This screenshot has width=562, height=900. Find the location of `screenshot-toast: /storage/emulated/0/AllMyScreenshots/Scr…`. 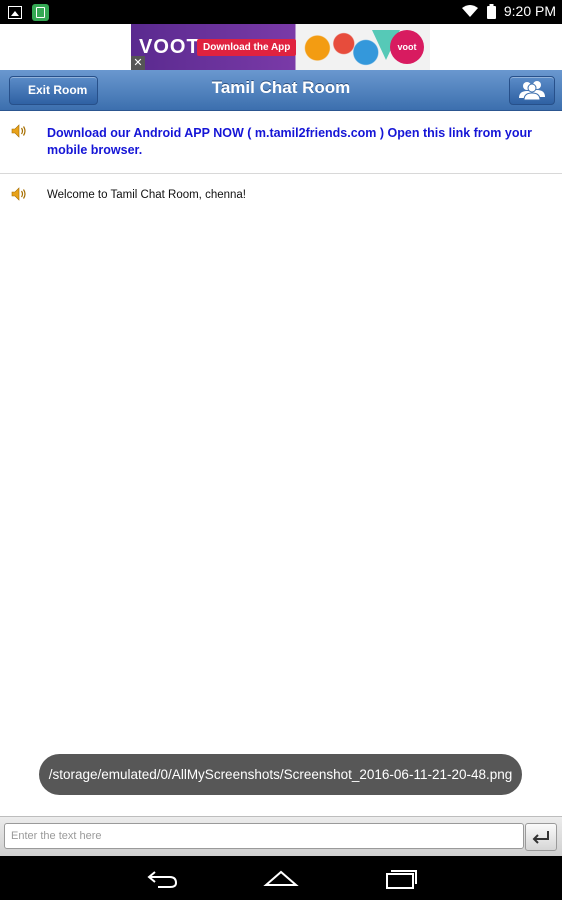

screenshot-toast: /storage/emulated/0/AllMyScreenshots/Scr… is located at coordinates (280, 774).